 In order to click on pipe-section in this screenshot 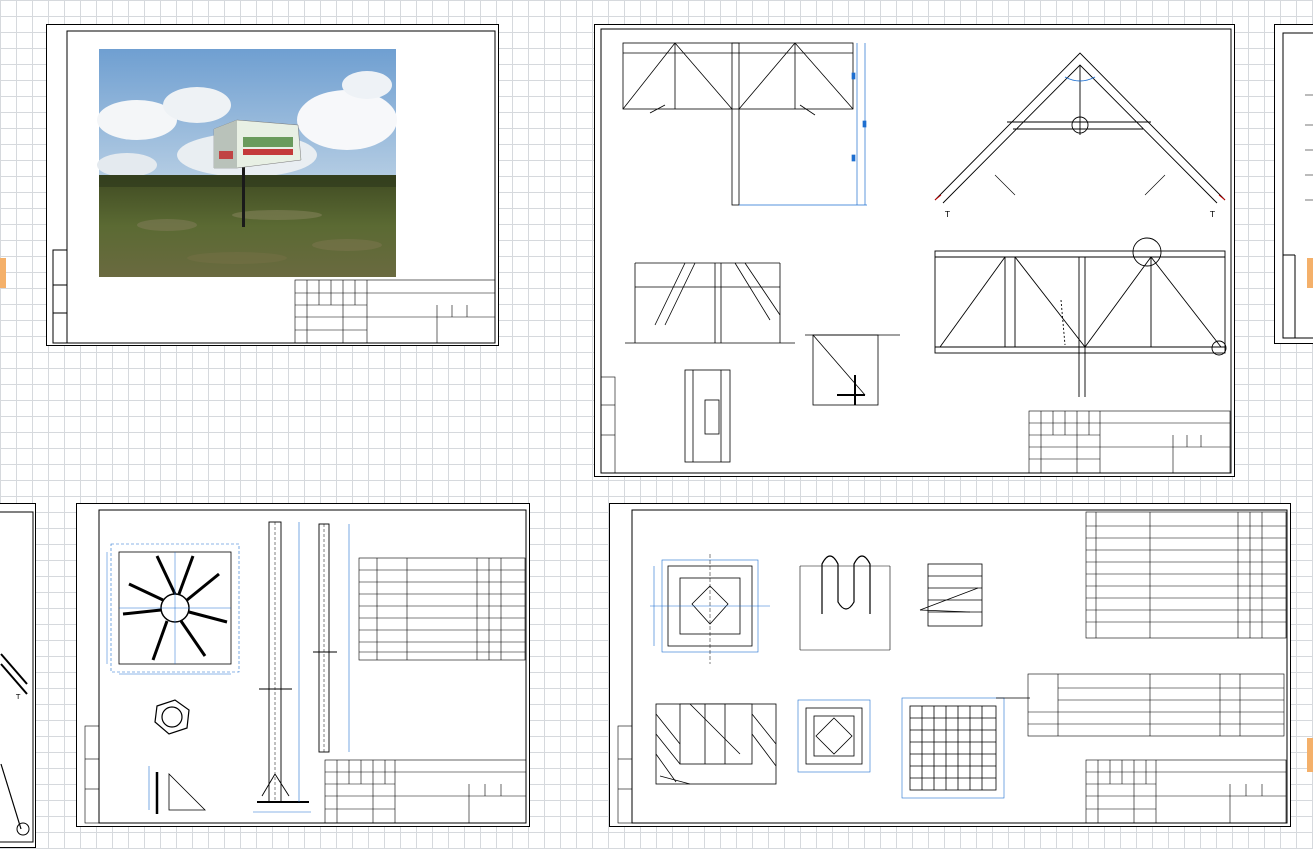, I will do `click(172, 717)`.